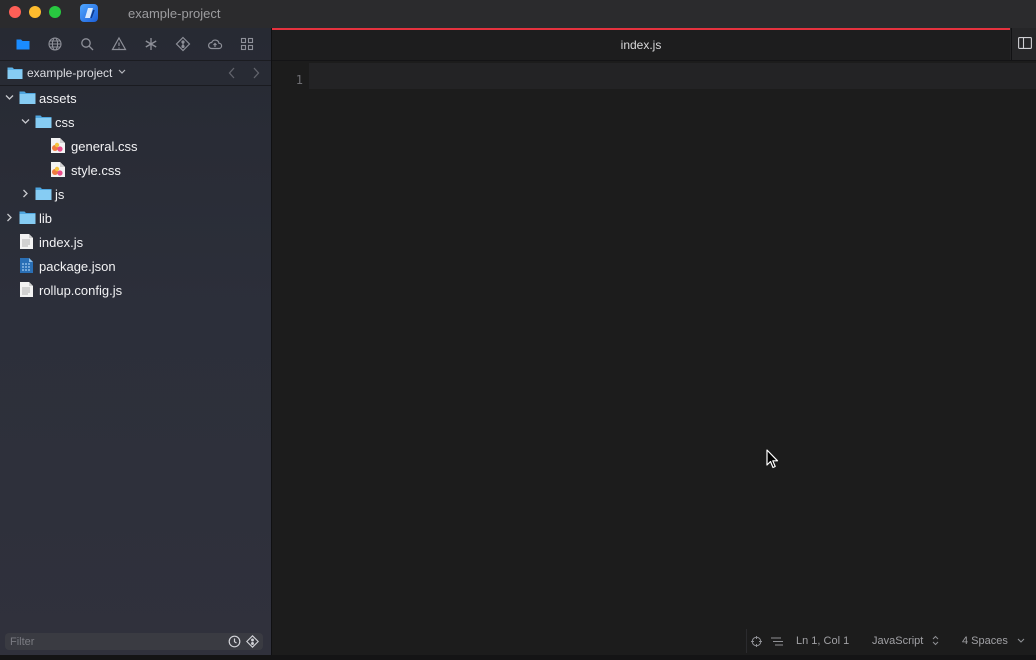  Describe the element at coordinates (70, 73) in the screenshot. I see `project-name: example-project` at that location.